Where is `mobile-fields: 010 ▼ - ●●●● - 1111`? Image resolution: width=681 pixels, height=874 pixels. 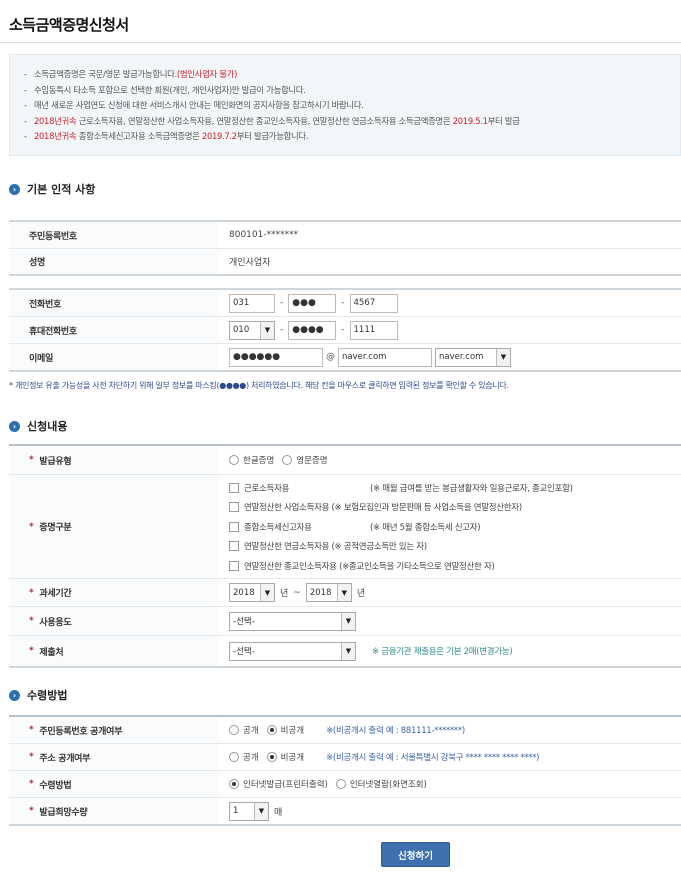
mobile-fields: 010 ▼ - ●●●● - 1111 is located at coordinates (450, 330).